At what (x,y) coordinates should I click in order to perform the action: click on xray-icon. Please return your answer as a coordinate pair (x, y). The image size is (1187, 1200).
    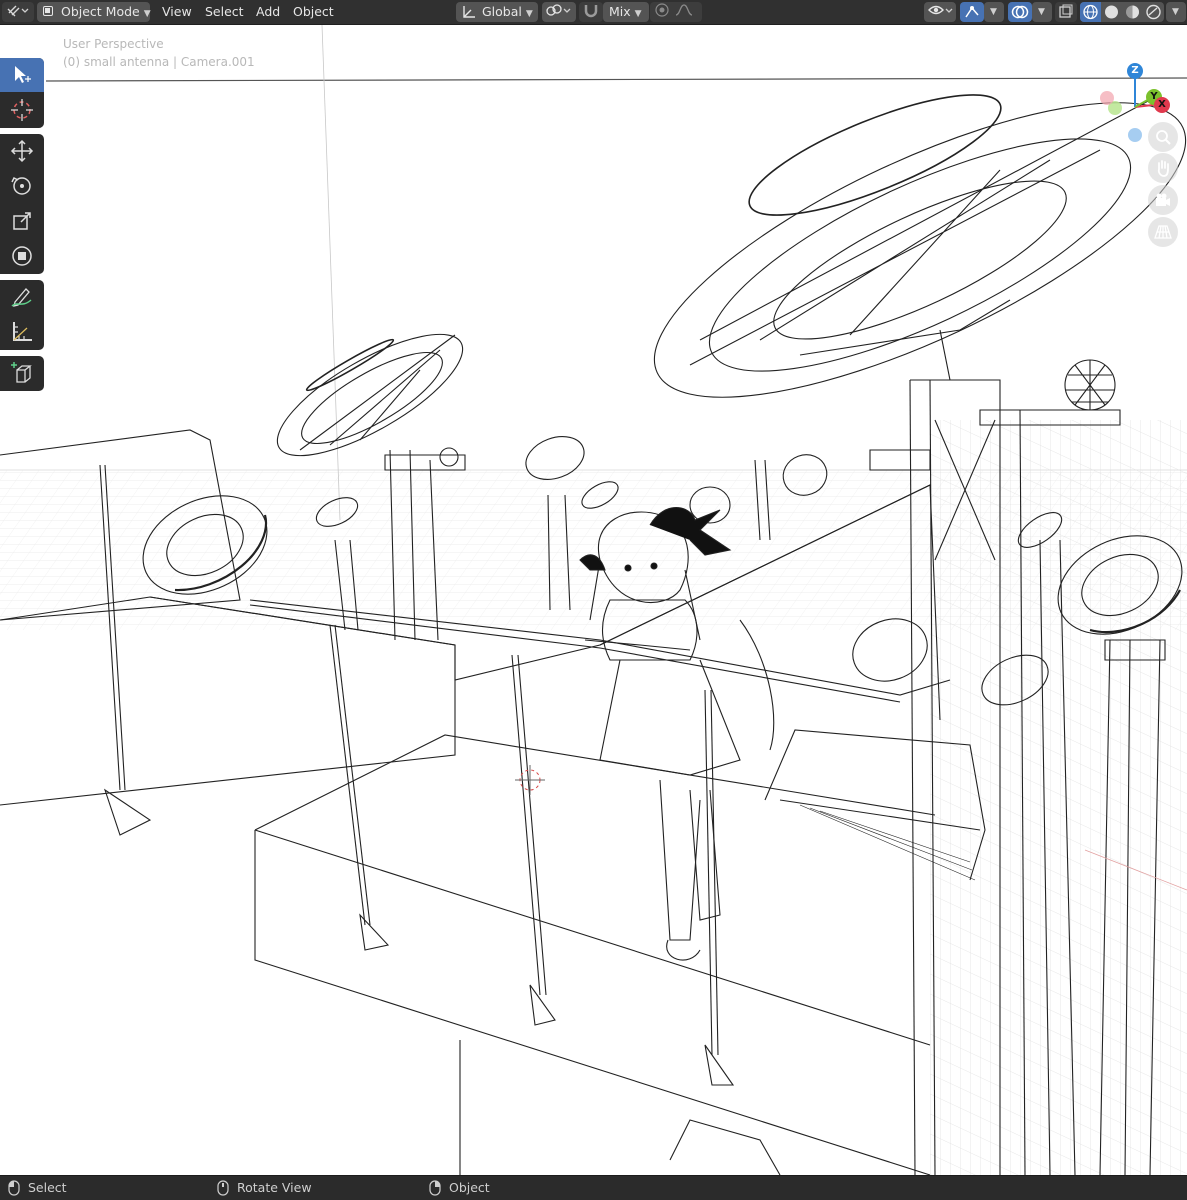
    Looking at the image, I should click on (1066, 11).